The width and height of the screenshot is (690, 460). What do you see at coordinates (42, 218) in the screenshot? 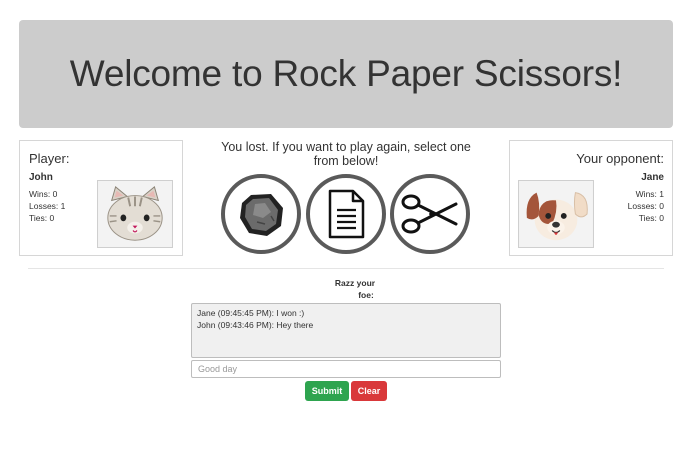
I see `player-ties: Ties: 0` at bounding box center [42, 218].